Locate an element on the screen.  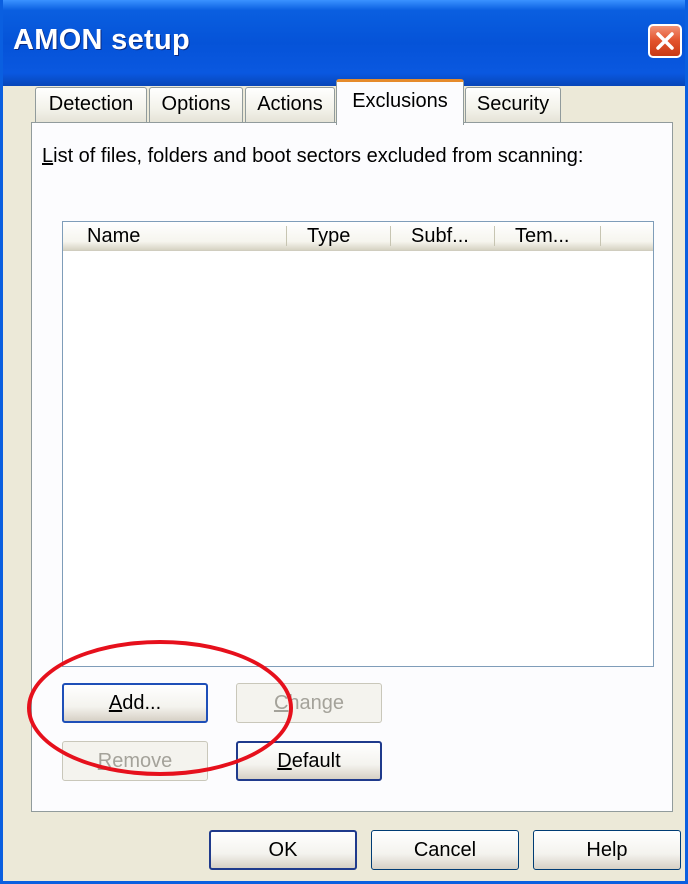
tab-label: Detection is located at coordinates (91, 104).